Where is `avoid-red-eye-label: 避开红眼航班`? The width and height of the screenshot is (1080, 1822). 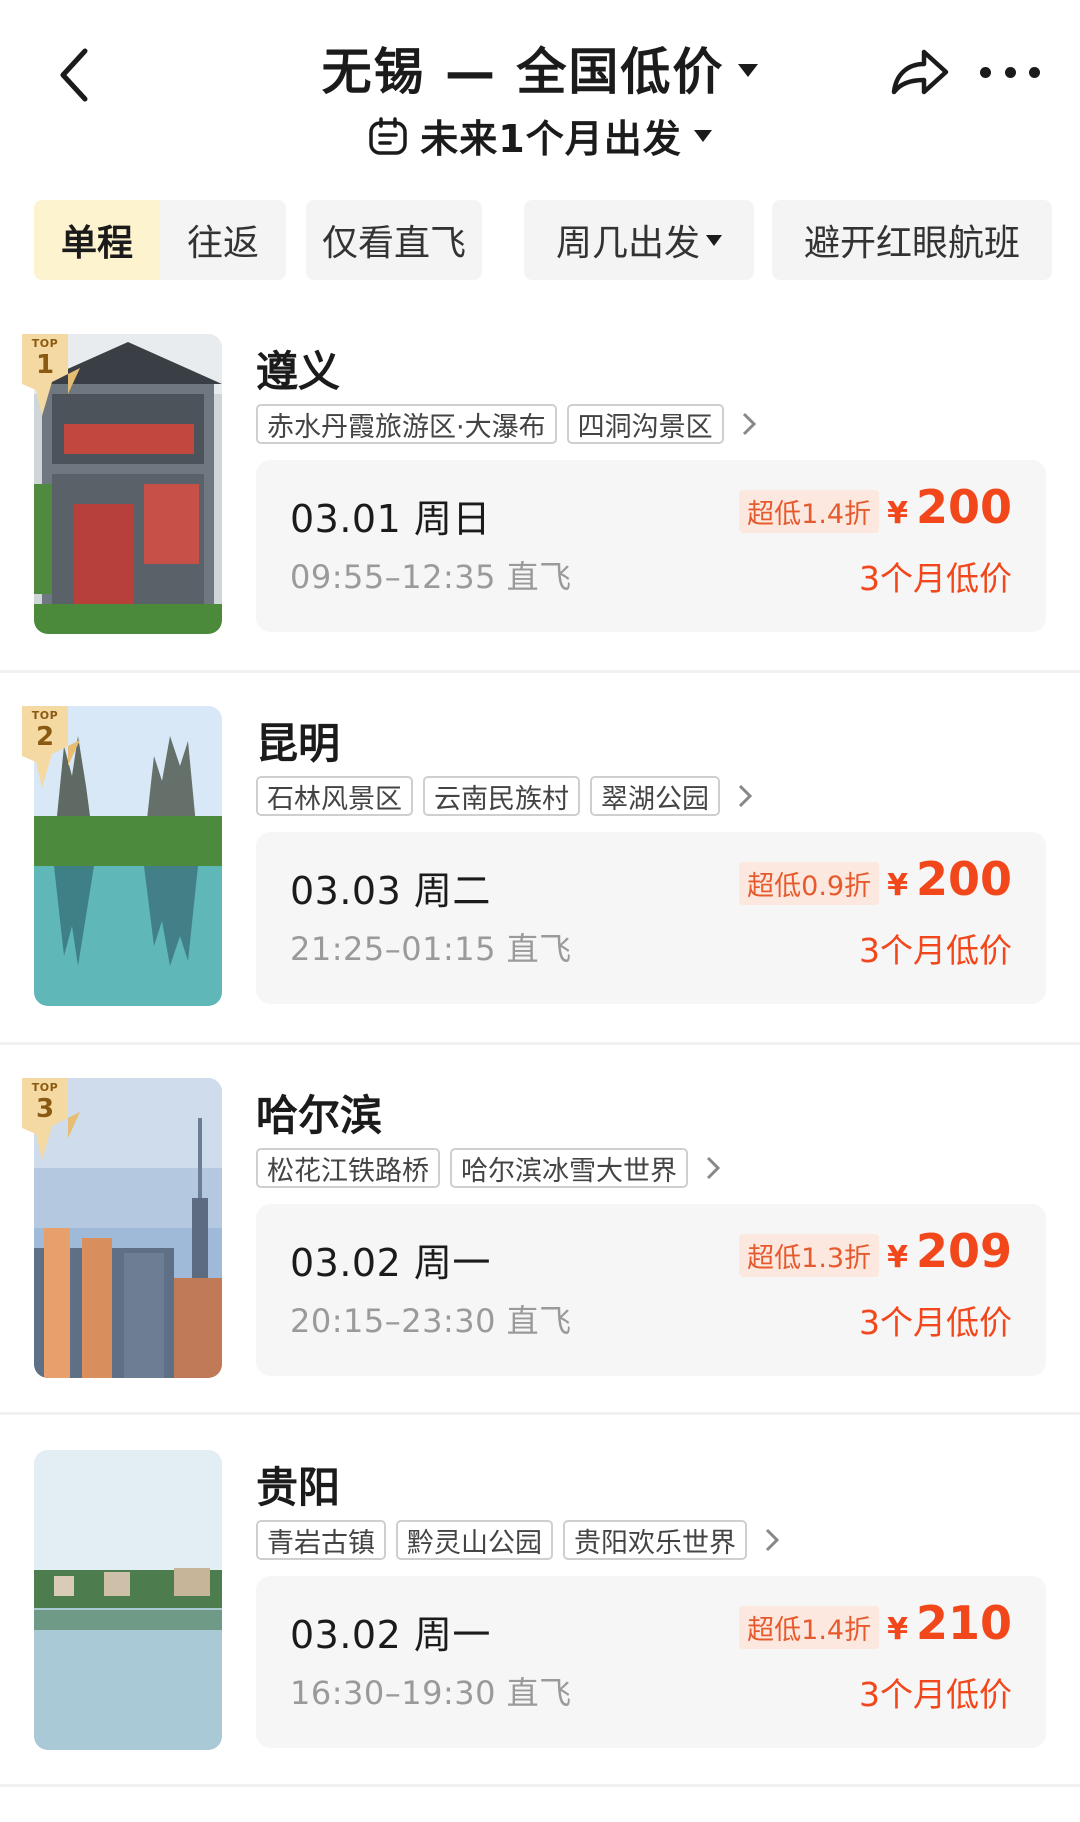
avoid-red-eye-label: 避开红眼航班 is located at coordinates (911, 243).